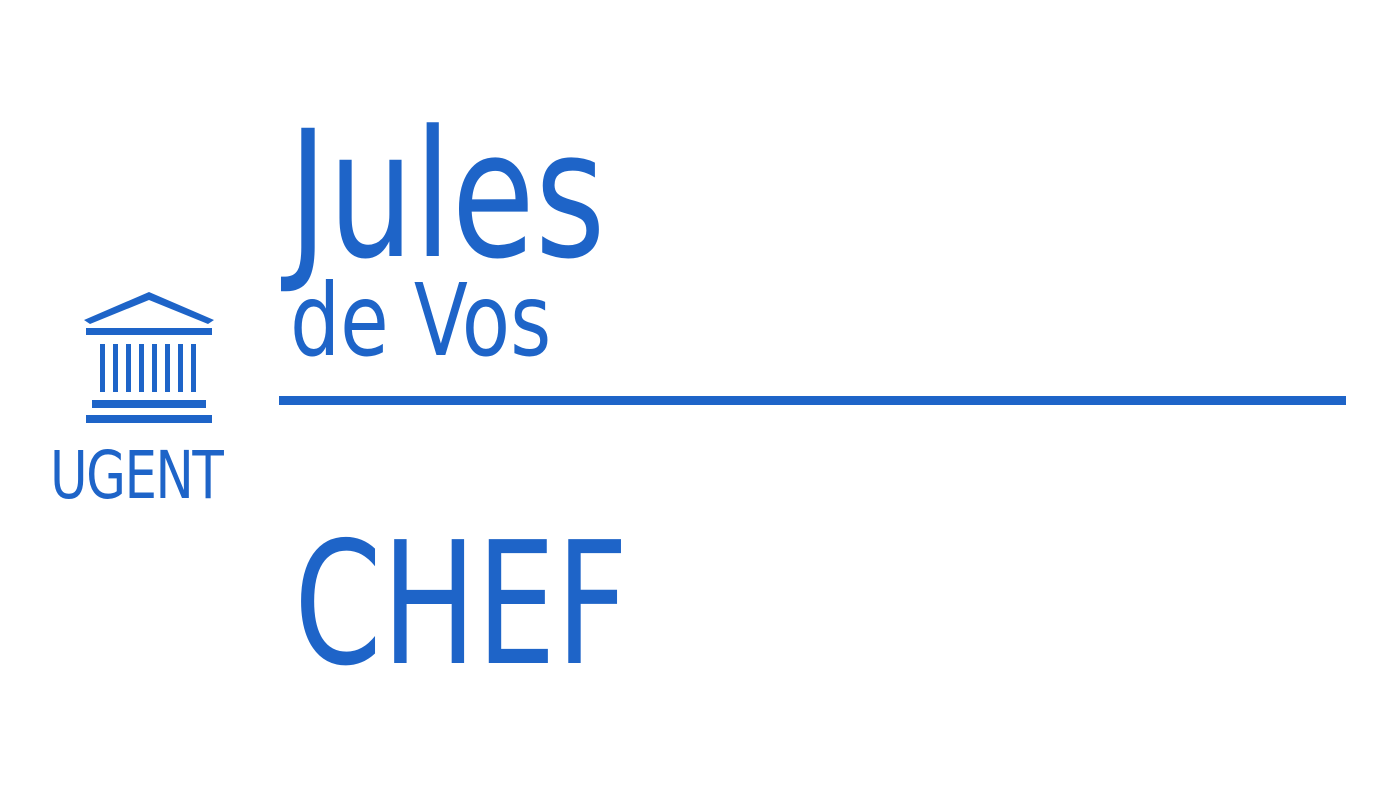  I want to click on last-name: de Vos, so click(421, 320).